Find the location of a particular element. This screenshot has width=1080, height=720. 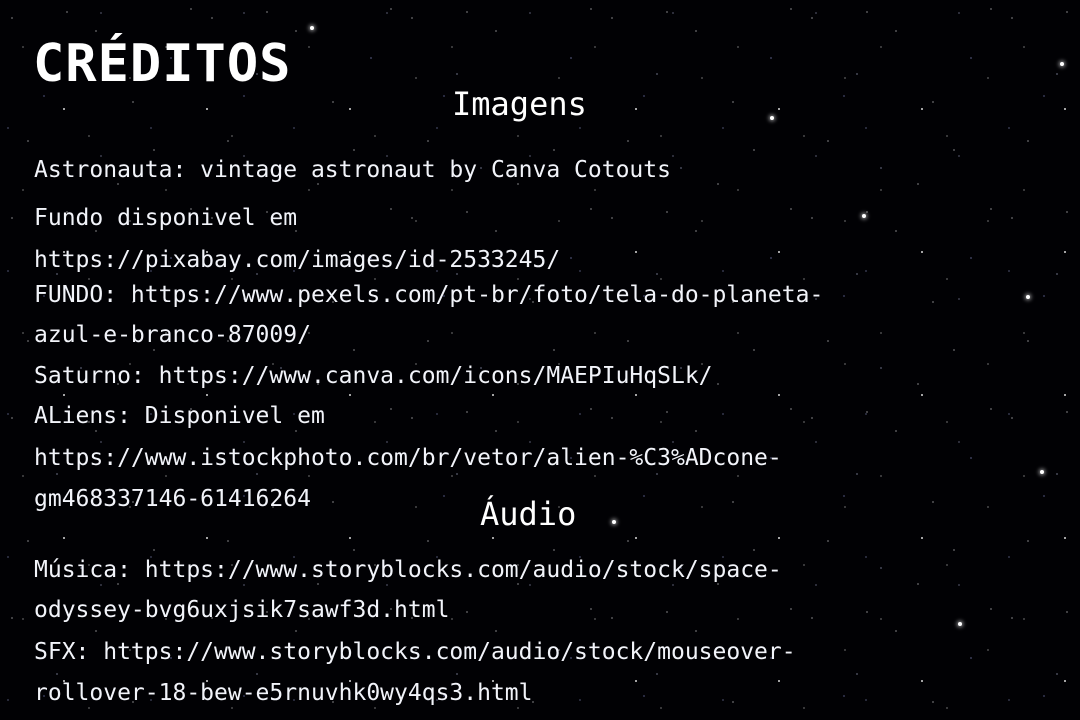

credit-music-line-2: odyssey-bvg6uxjsik7sawf3d.html is located at coordinates (242, 610).